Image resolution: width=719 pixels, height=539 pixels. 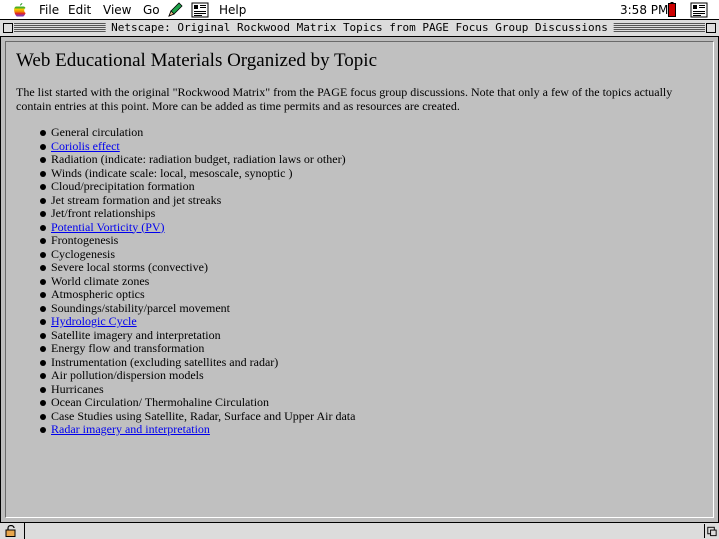 What do you see at coordinates (672, 9) in the screenshot?
I see `battery-icon` at bounding box center [672, 9].